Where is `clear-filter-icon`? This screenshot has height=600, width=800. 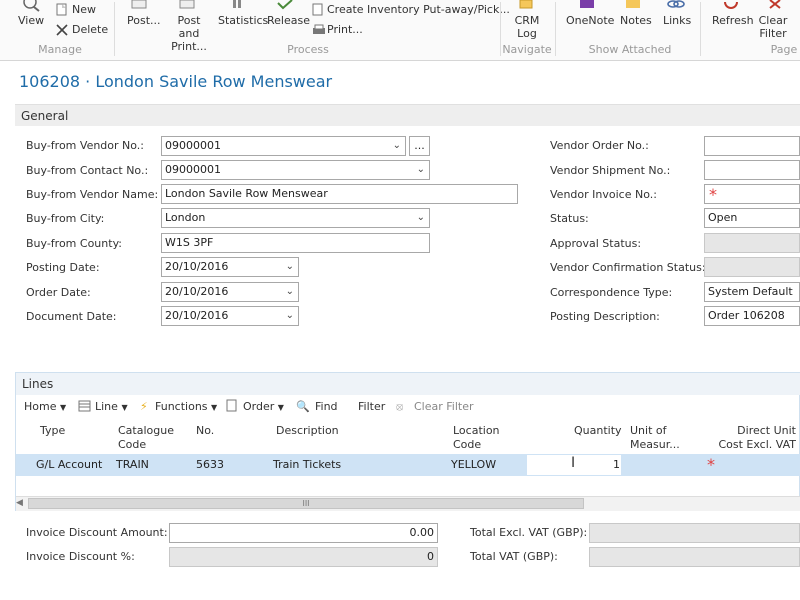 clear-filter-icon is located at coordinates (775, 4).